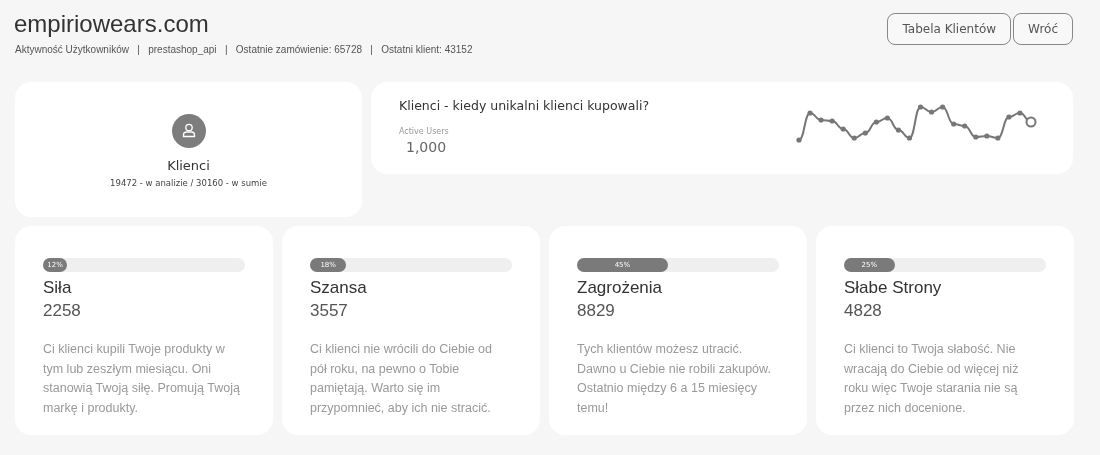 This screenshot has width=1100, height=455. Describe the element at coordinates (112, 24) in the screenshot. I see `site-title: empiriowears.com` at that location.